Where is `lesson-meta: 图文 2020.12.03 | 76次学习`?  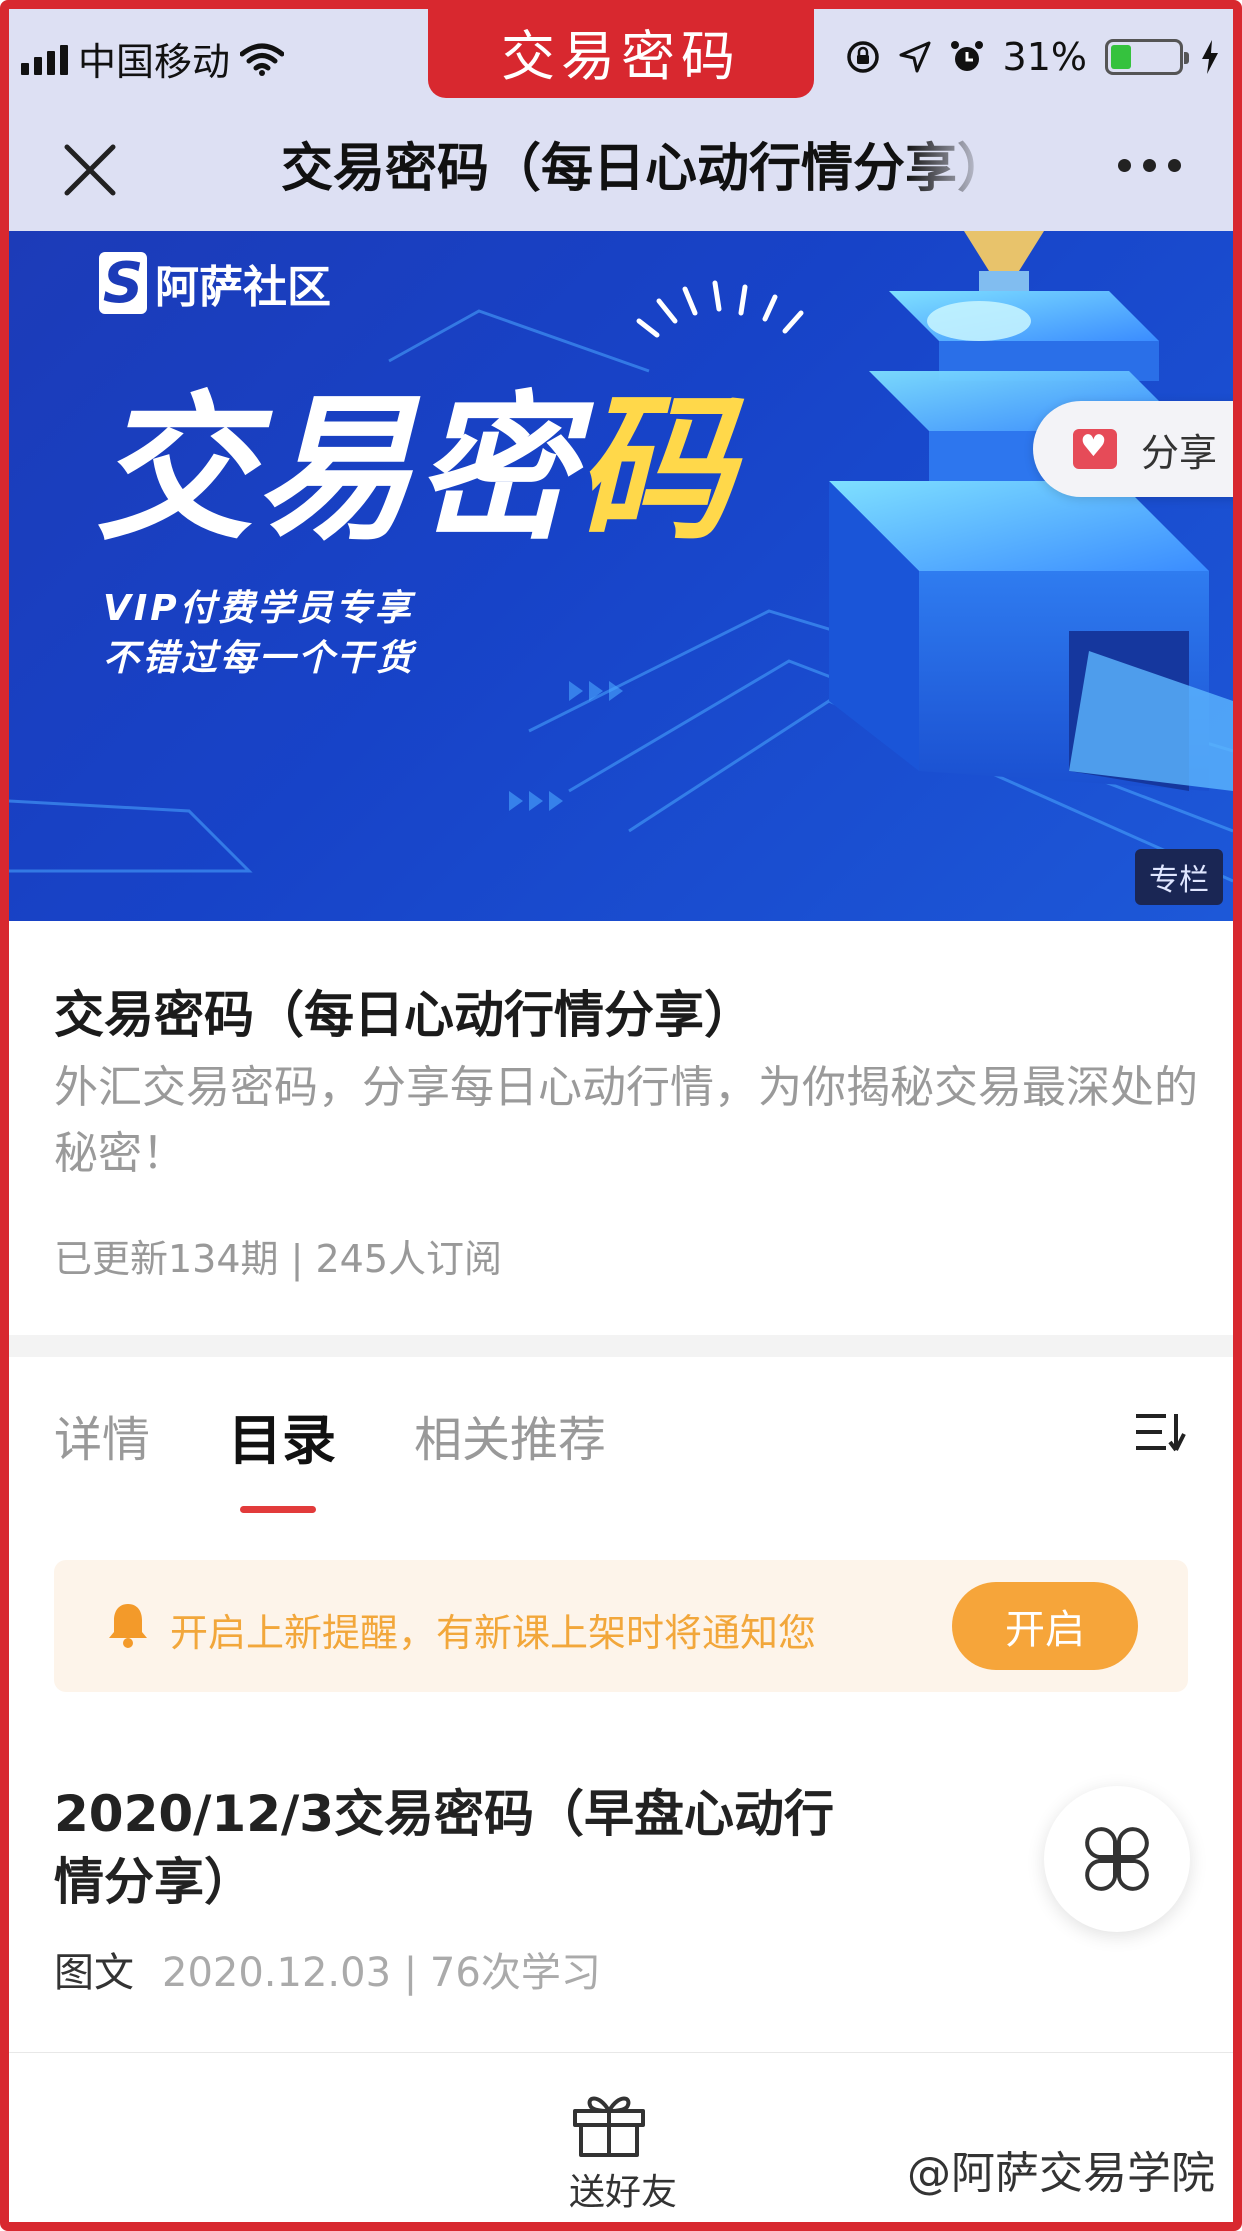 lesson-meta: 图文 2020.12.03 | 76次学习 is located at coordinates (327, 1969).